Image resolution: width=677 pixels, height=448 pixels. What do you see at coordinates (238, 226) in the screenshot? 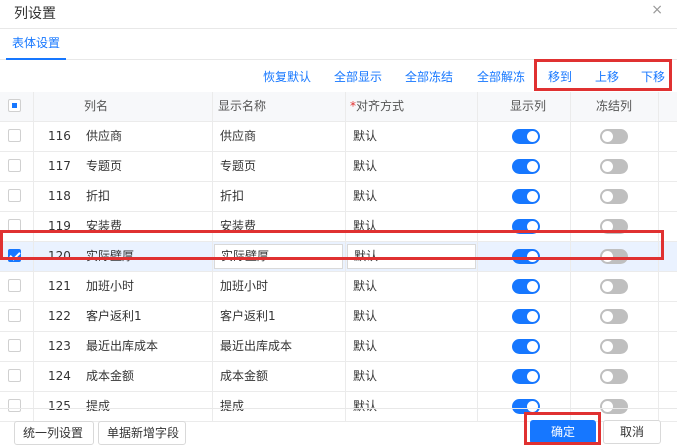
I see `display-name: 安装费` at bounding box center [238, 226].